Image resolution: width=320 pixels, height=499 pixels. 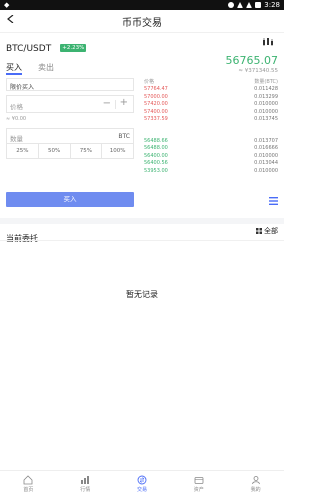 I want to click on tab-buy: 买入, so click(x=14, y=67).